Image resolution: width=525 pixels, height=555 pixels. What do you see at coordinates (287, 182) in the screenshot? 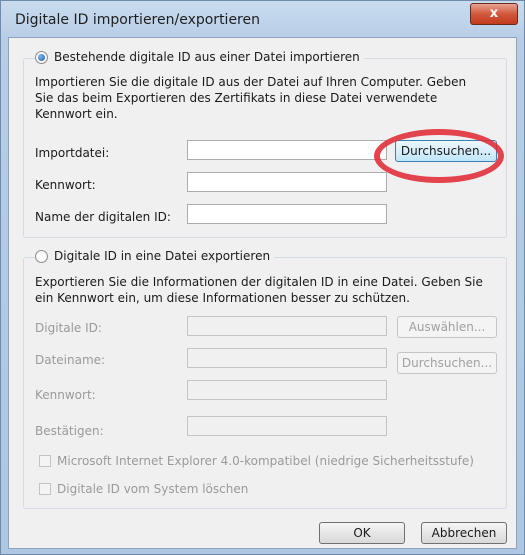
I see `import-password-input` at bounding box center [287, 182].